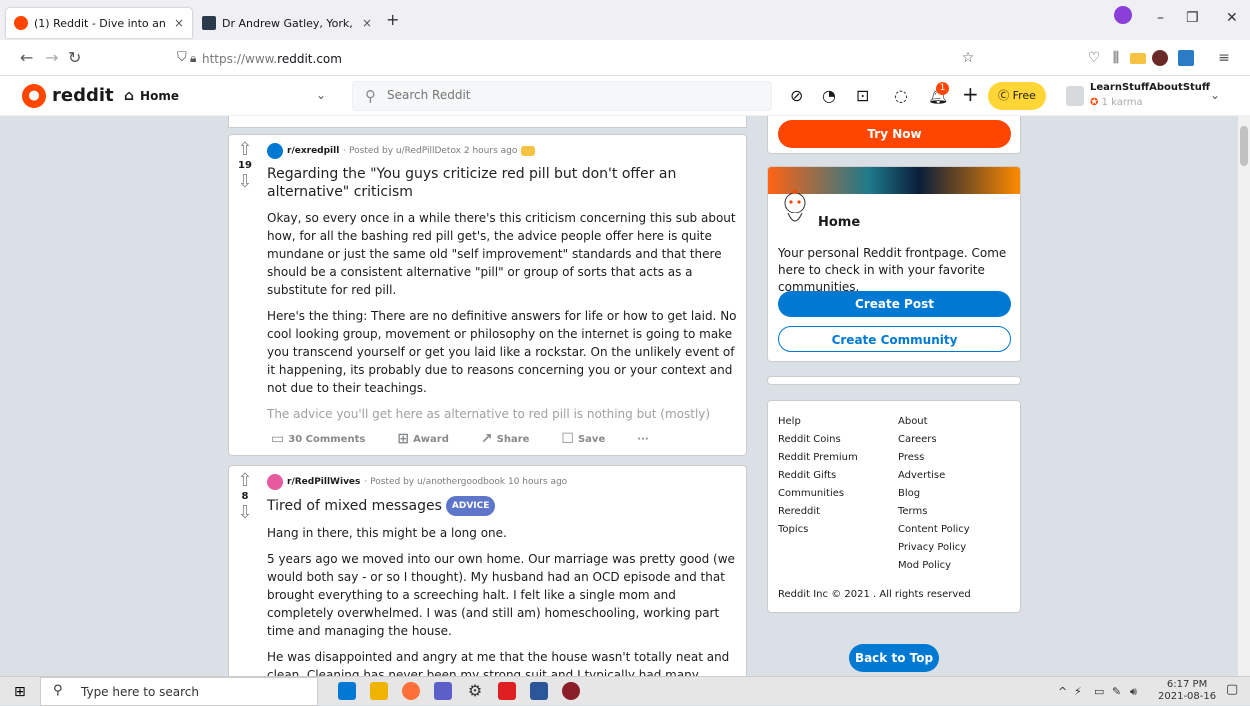 This screenshot has height=706, width=1250. I want to click on forward-icon: →, so click(51, 57).